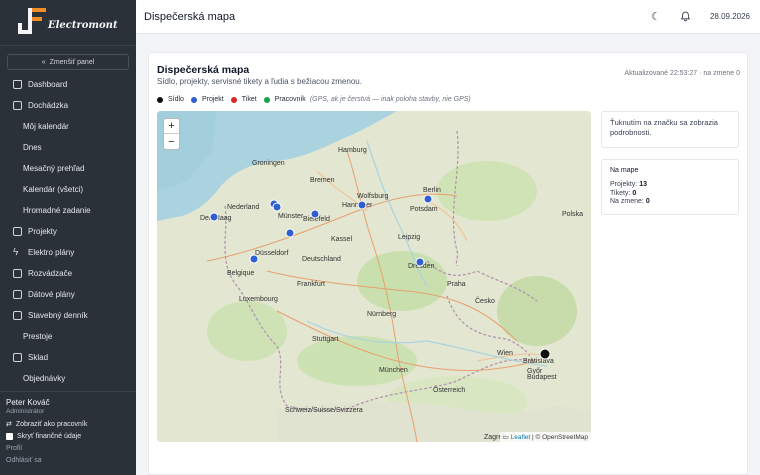 The height and width of the screenshot is (475, 760). Describe the element at coordinates (48, 105) in the screenshot. I see `sidebar-item-label: Dochádzka` at that location.